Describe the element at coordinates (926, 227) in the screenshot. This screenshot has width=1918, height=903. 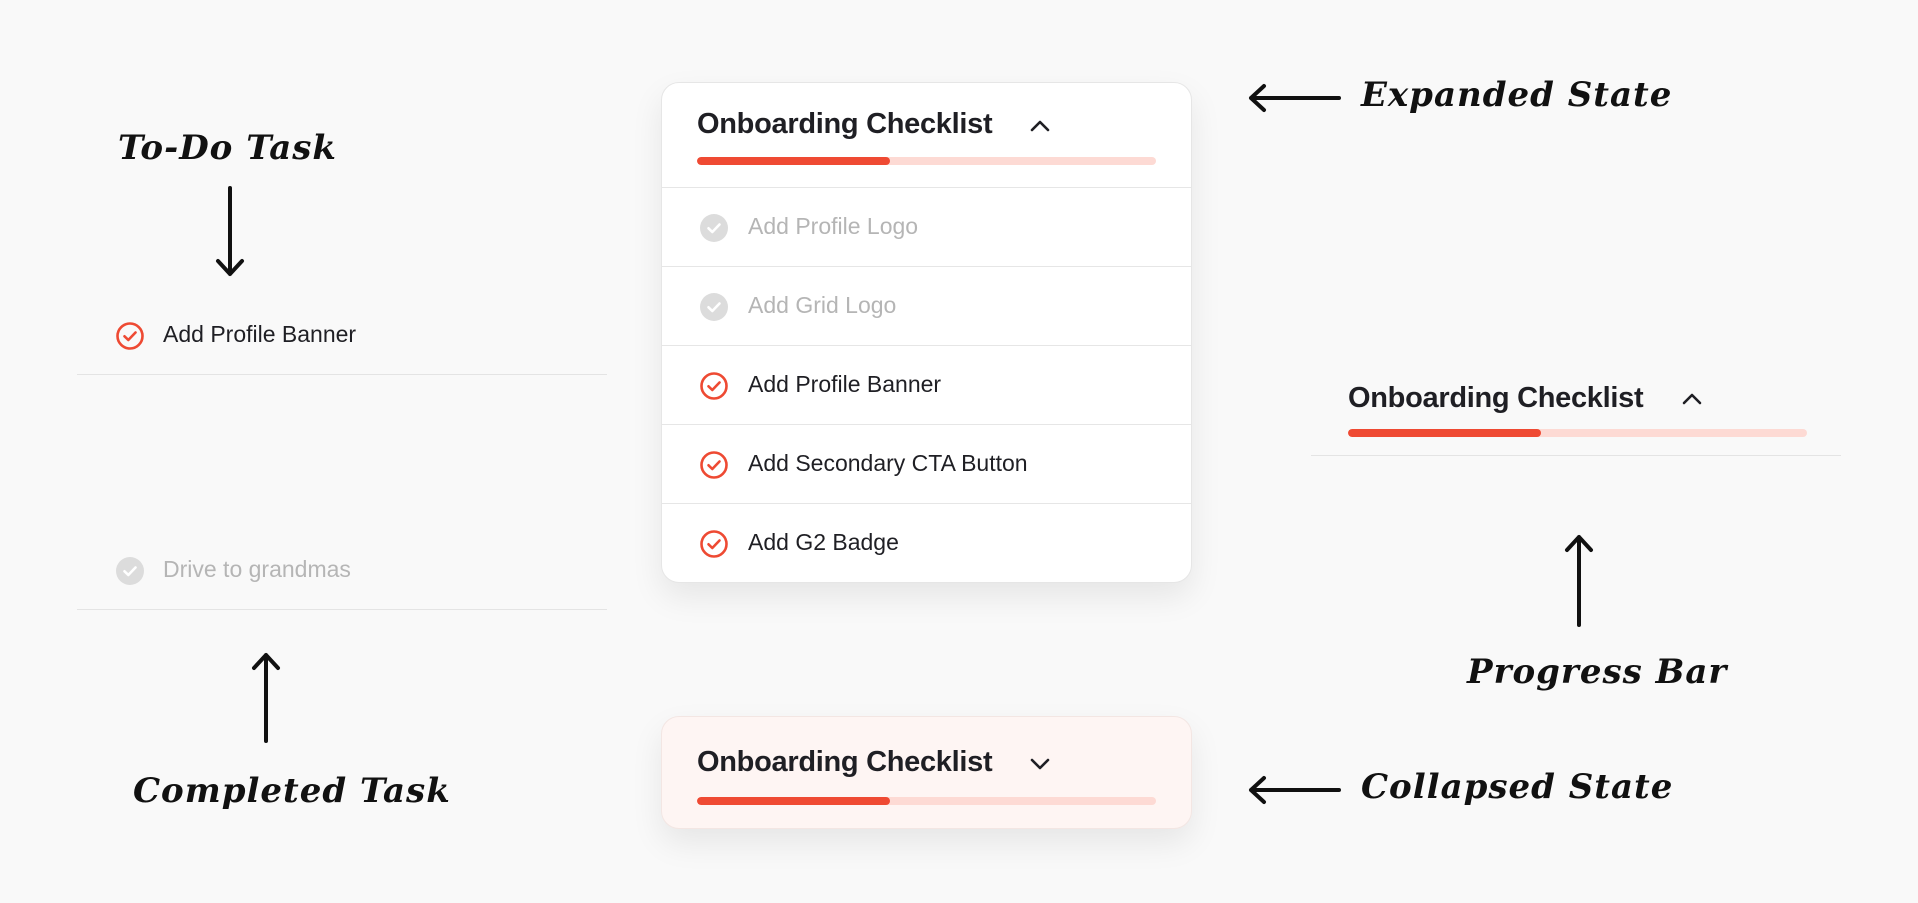
I see `task-row: Add Profile Logo` at that location.